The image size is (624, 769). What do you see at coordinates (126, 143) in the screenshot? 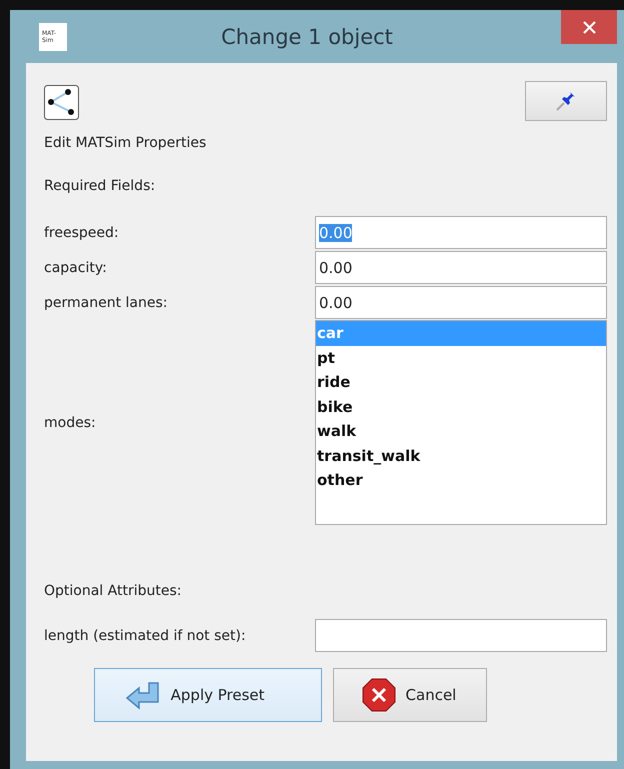
I see `header-caption: Edit MATSim Properties` at bounding box center [126, 143].